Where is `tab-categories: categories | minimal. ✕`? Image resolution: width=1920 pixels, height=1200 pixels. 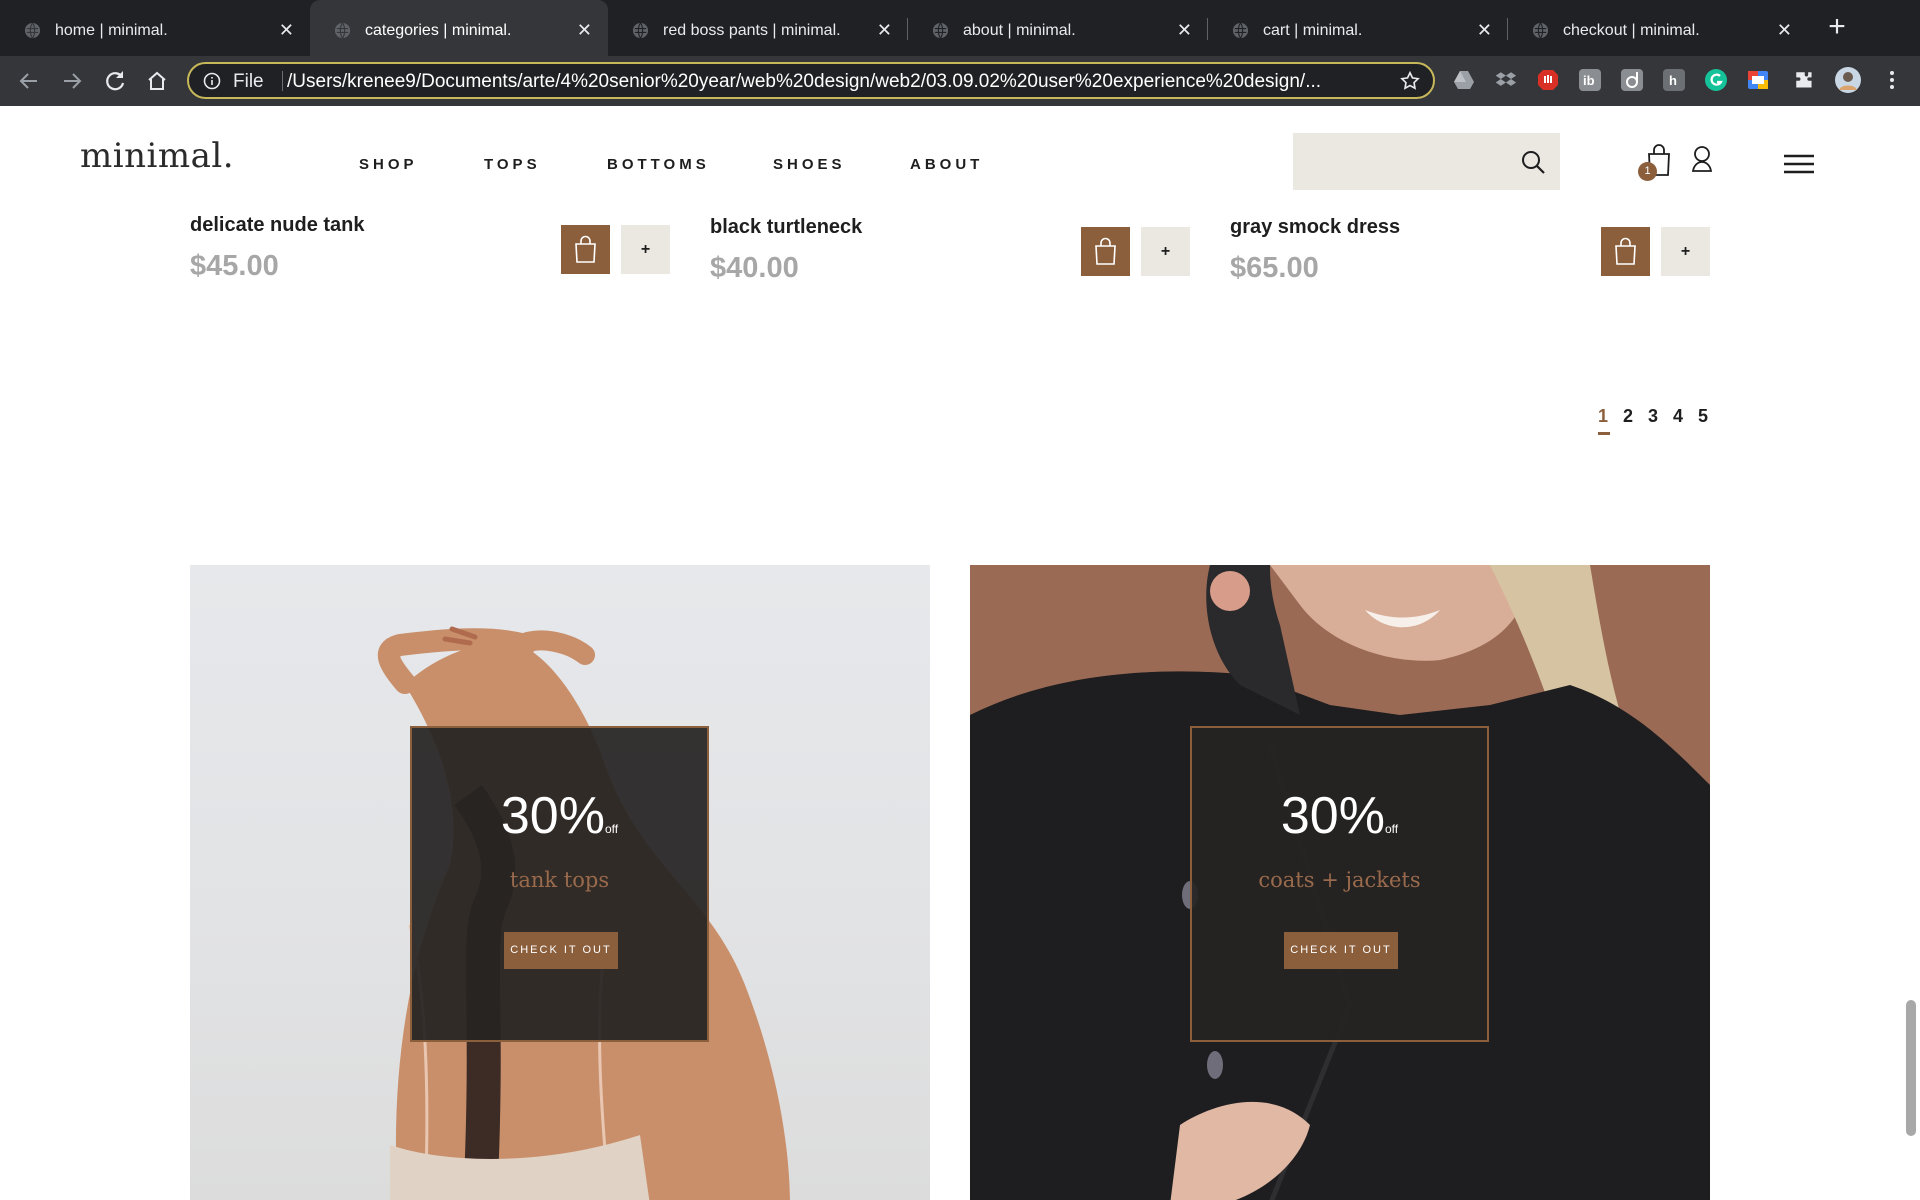
tab-categories: categories | minimal. ✕ is located at coordinates (459, 28).